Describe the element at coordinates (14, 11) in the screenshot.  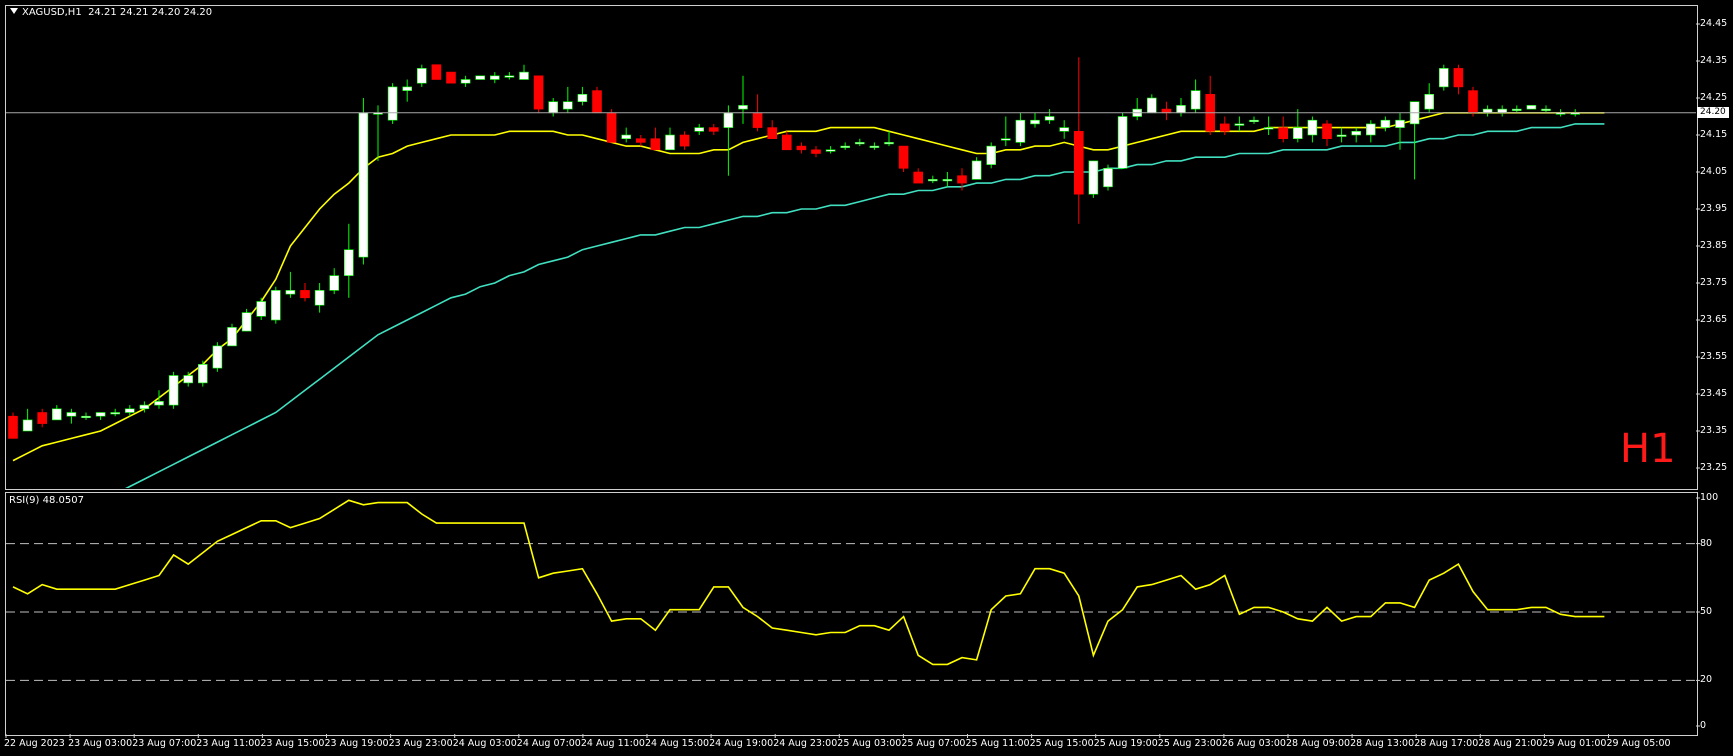
I see `dropdown-triangle-icon` at that location.